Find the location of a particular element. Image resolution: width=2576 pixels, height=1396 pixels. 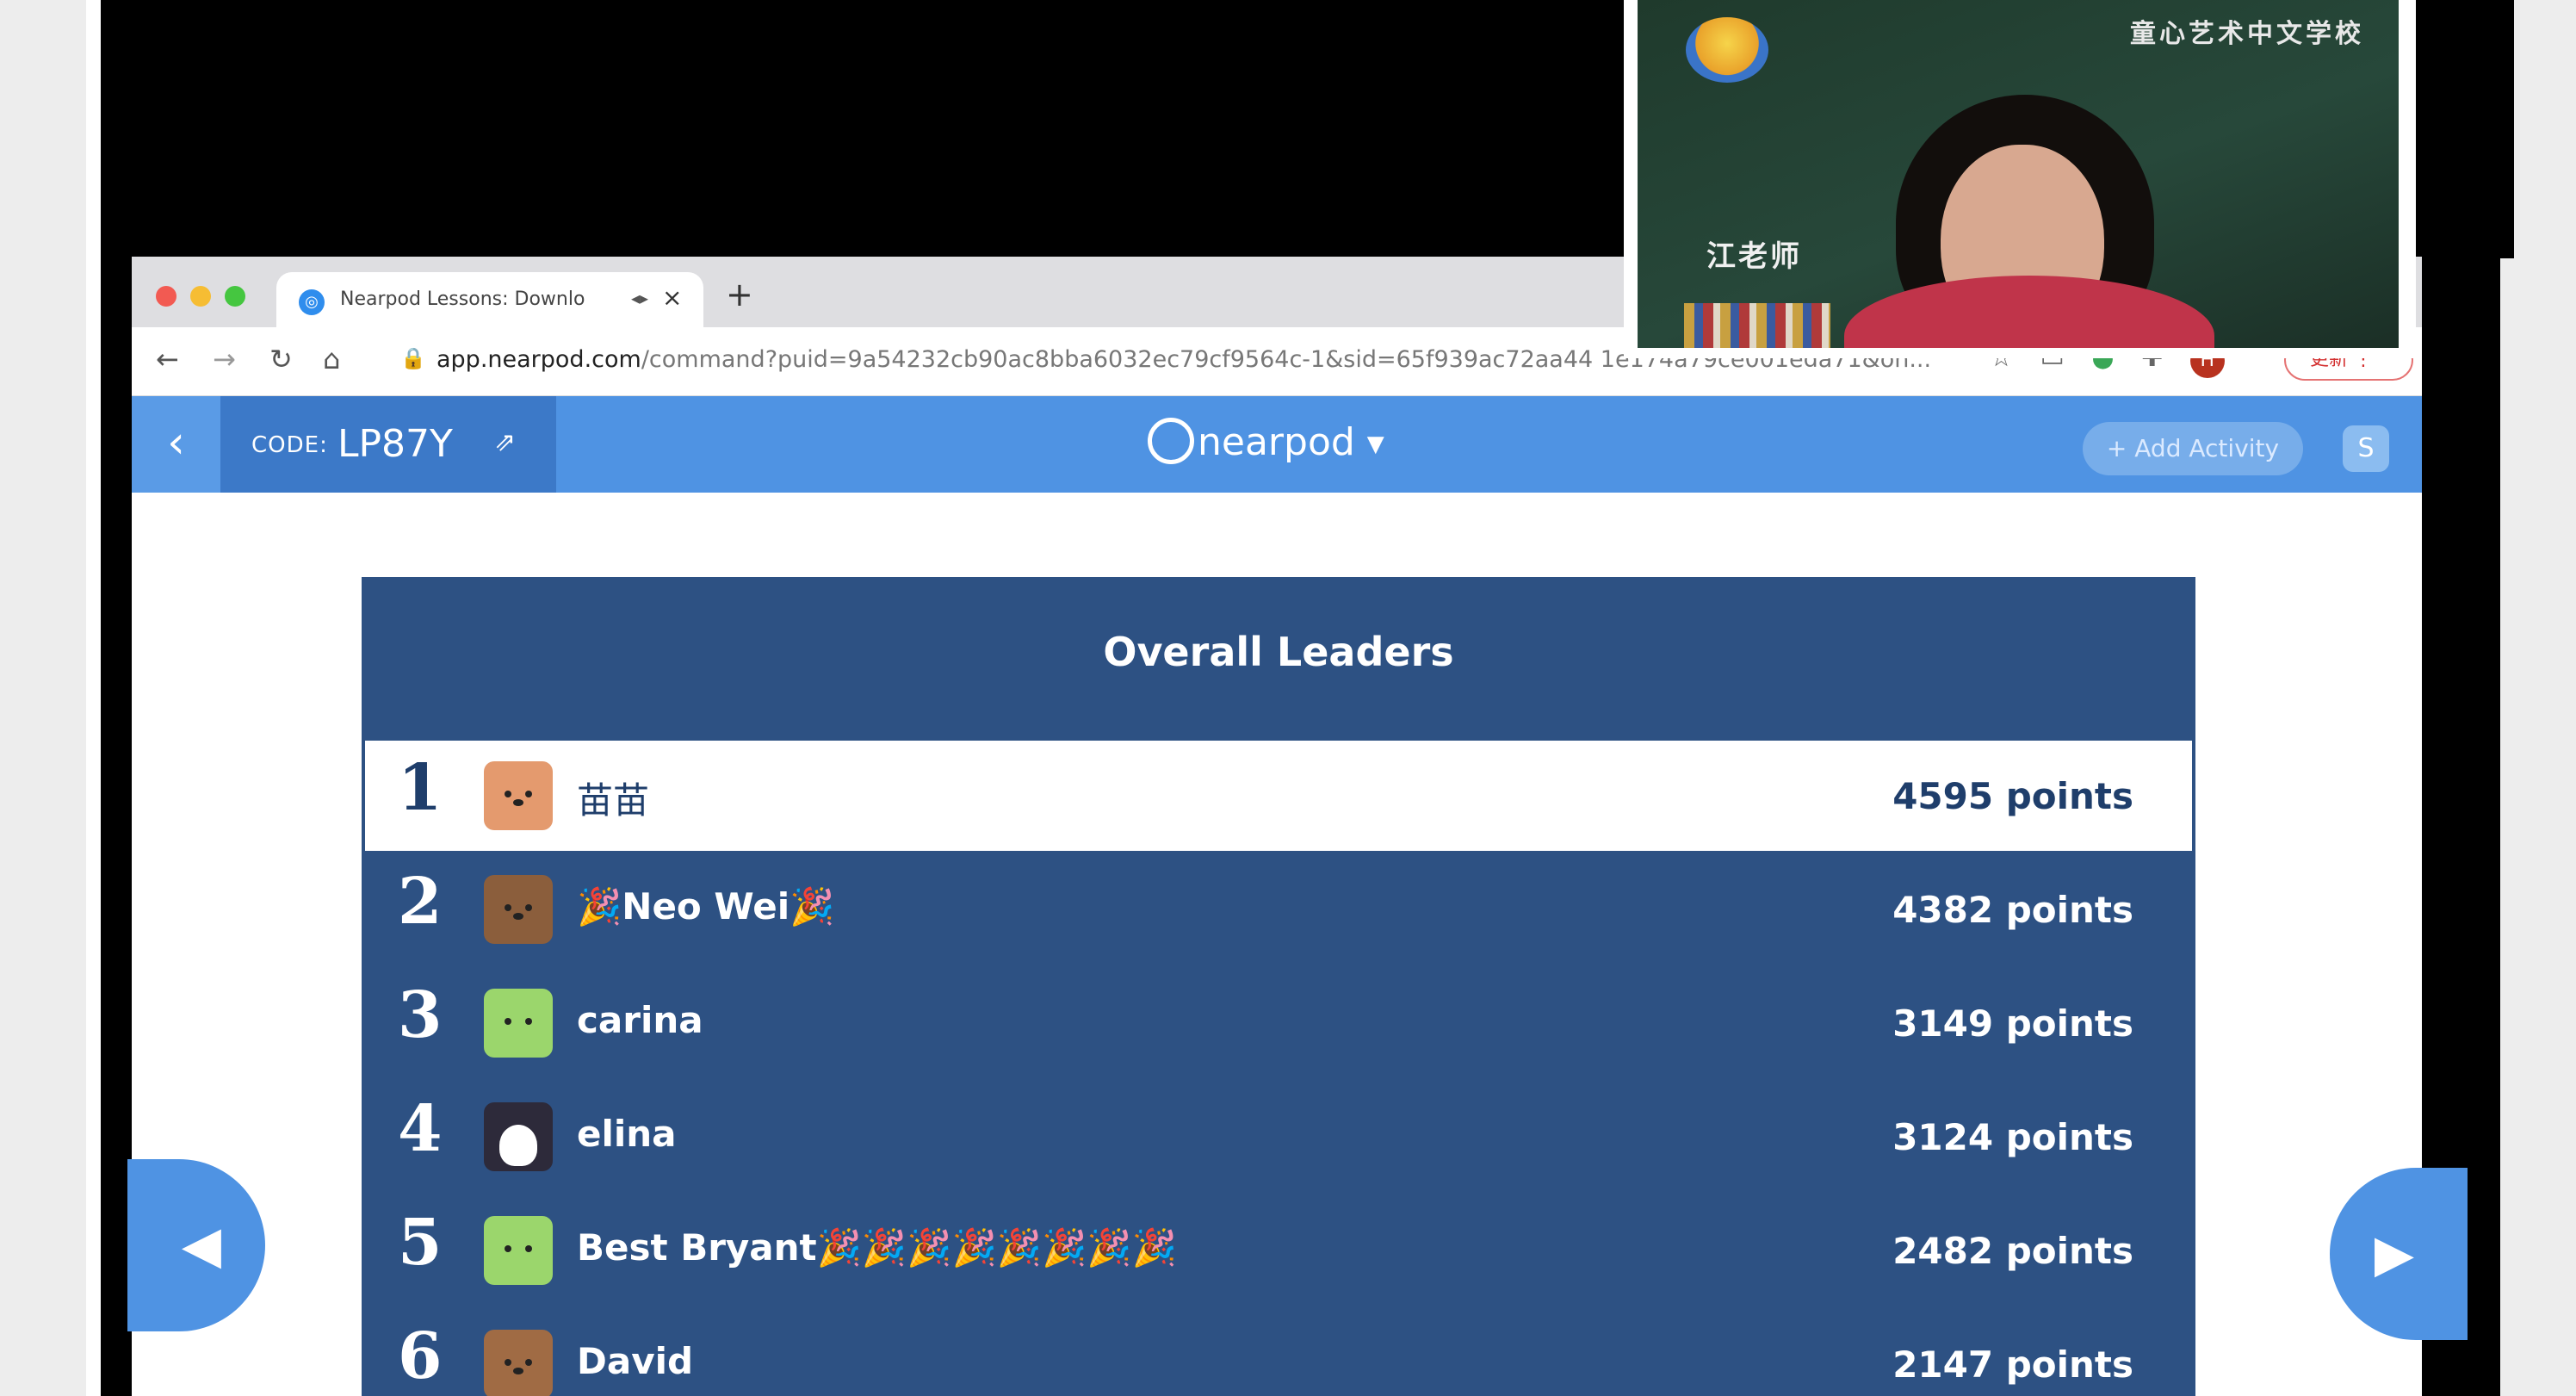

leaderboard-row: 3 carina 3149 points is located at coordinates (1278, 1023).